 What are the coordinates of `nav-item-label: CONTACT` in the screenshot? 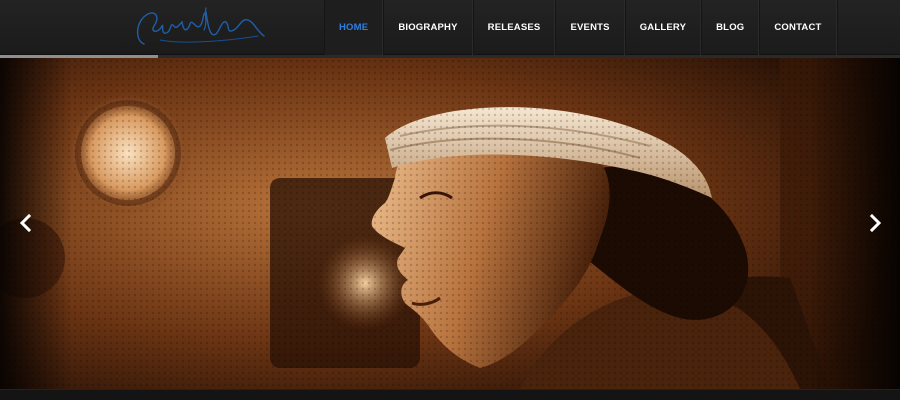 It's located at (798, 27).